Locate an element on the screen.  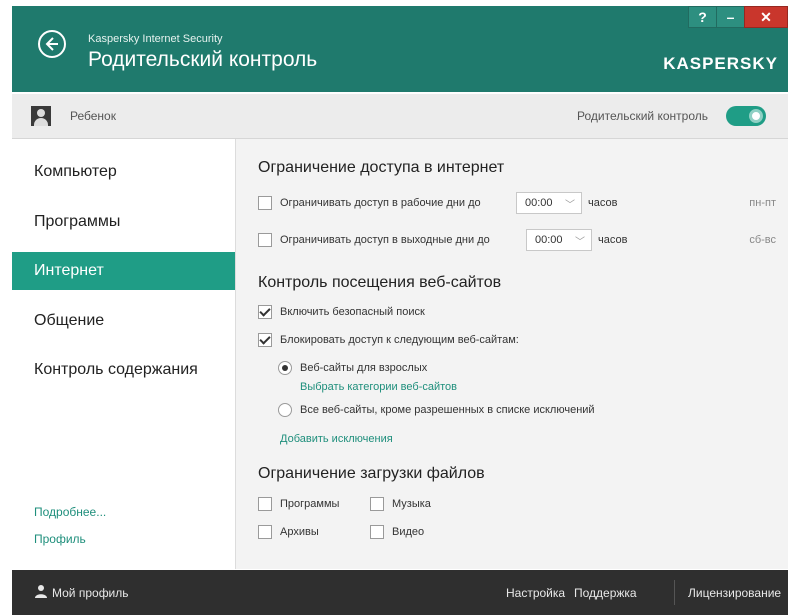
support-link: Поддержка is located at coordinates (605, 593).